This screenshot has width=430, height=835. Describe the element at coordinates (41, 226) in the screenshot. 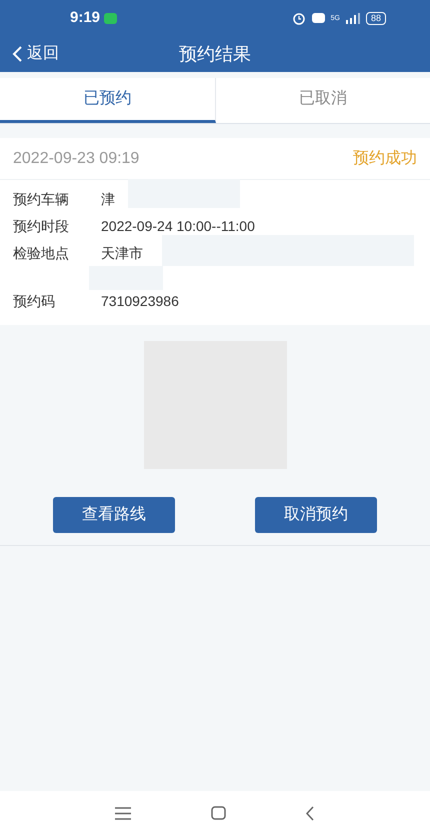

I see `field-label: 预约时段` at that location.